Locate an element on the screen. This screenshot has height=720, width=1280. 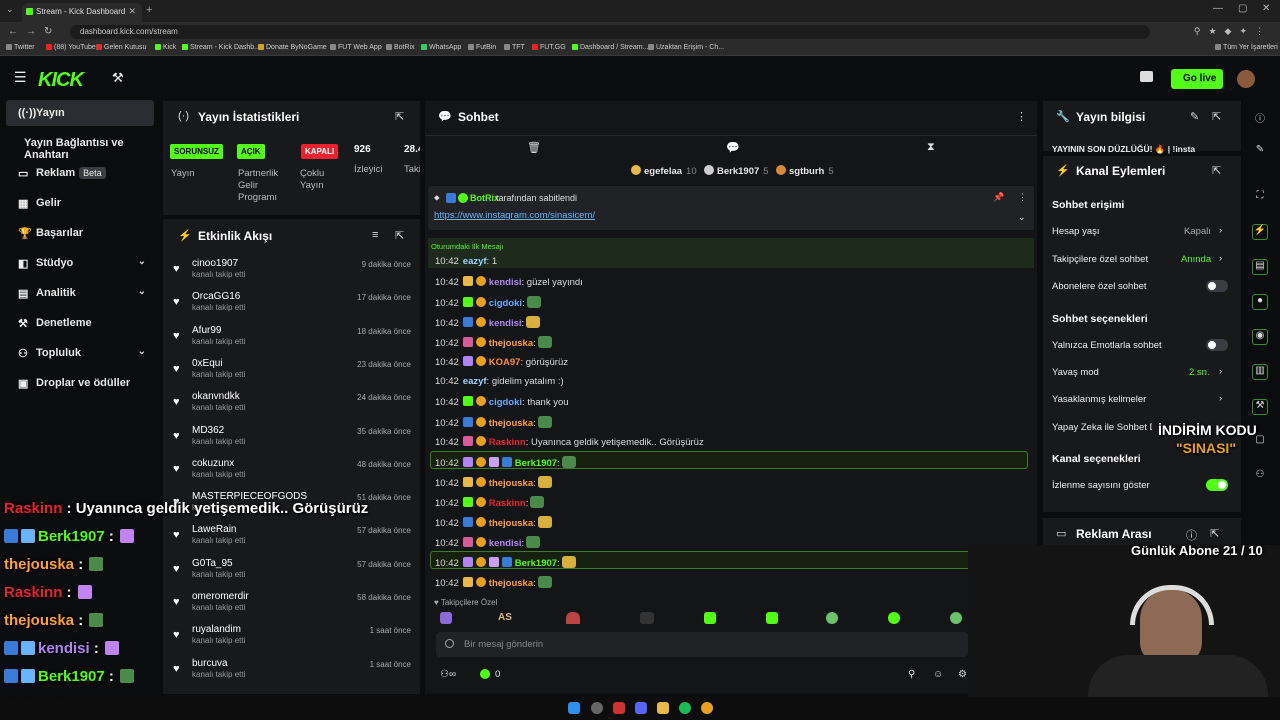
bookmark: TFT is located at coordinates (514, 47).